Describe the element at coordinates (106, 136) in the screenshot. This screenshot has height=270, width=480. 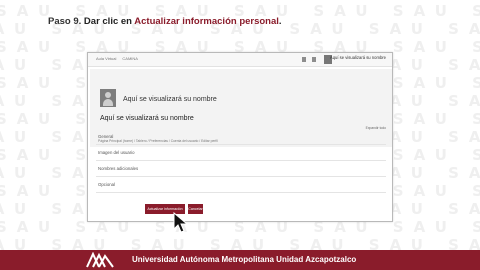
I see `section-label: General` at that location.